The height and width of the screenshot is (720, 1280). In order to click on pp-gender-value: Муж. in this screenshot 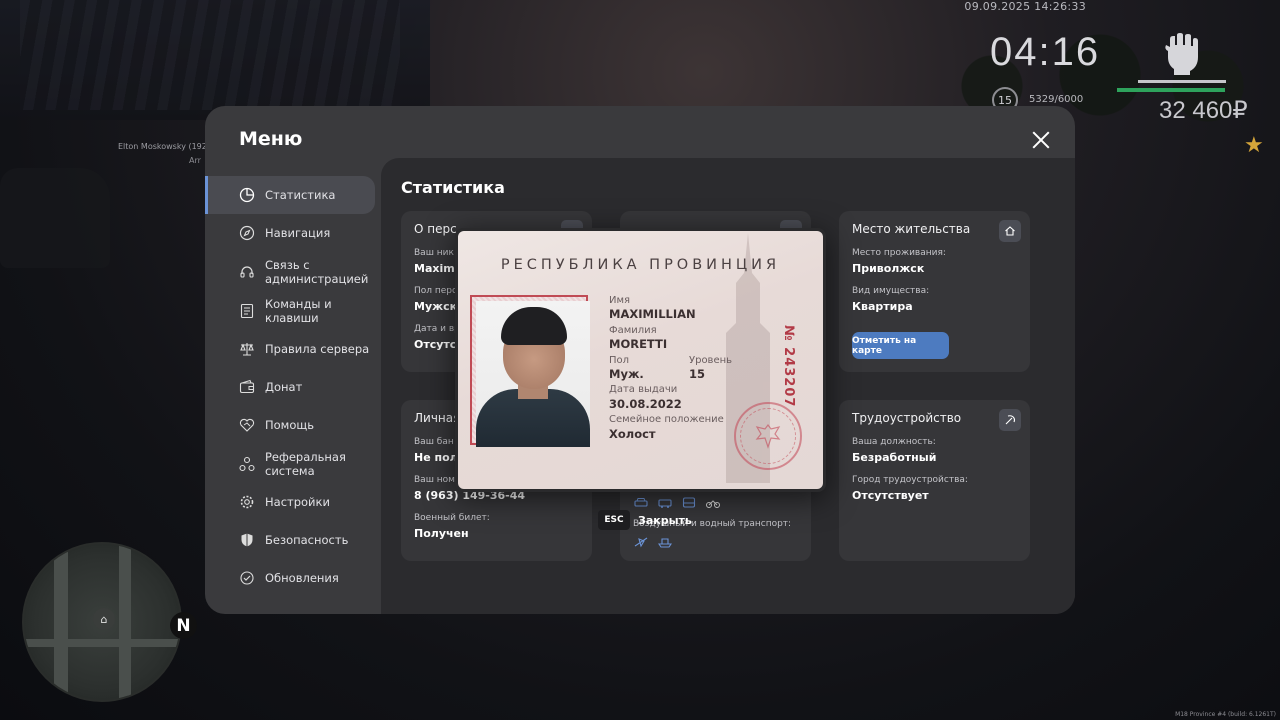, I will do `click(626, 374)`.